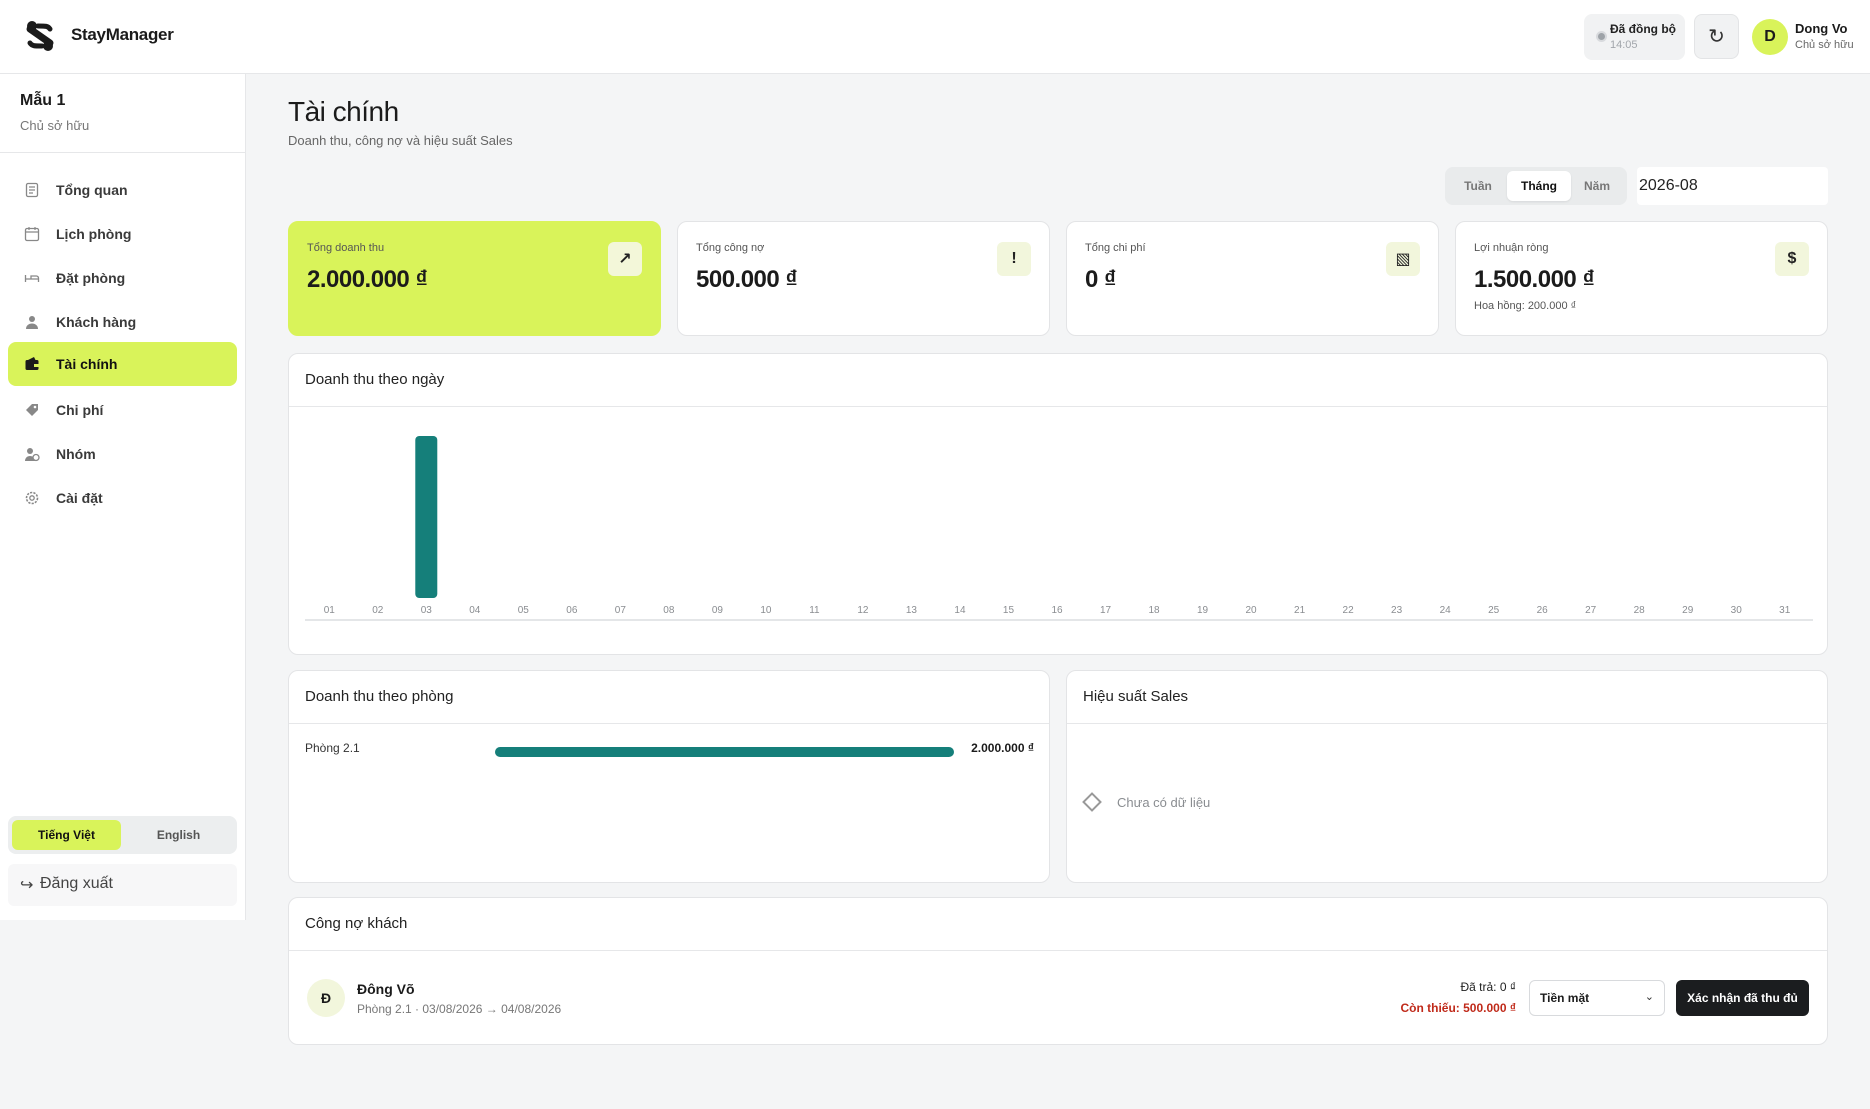 The width and height of the screenshot is (1870, 1109). I want to click on logout-label: Đăng xuất, so click(76, 883).